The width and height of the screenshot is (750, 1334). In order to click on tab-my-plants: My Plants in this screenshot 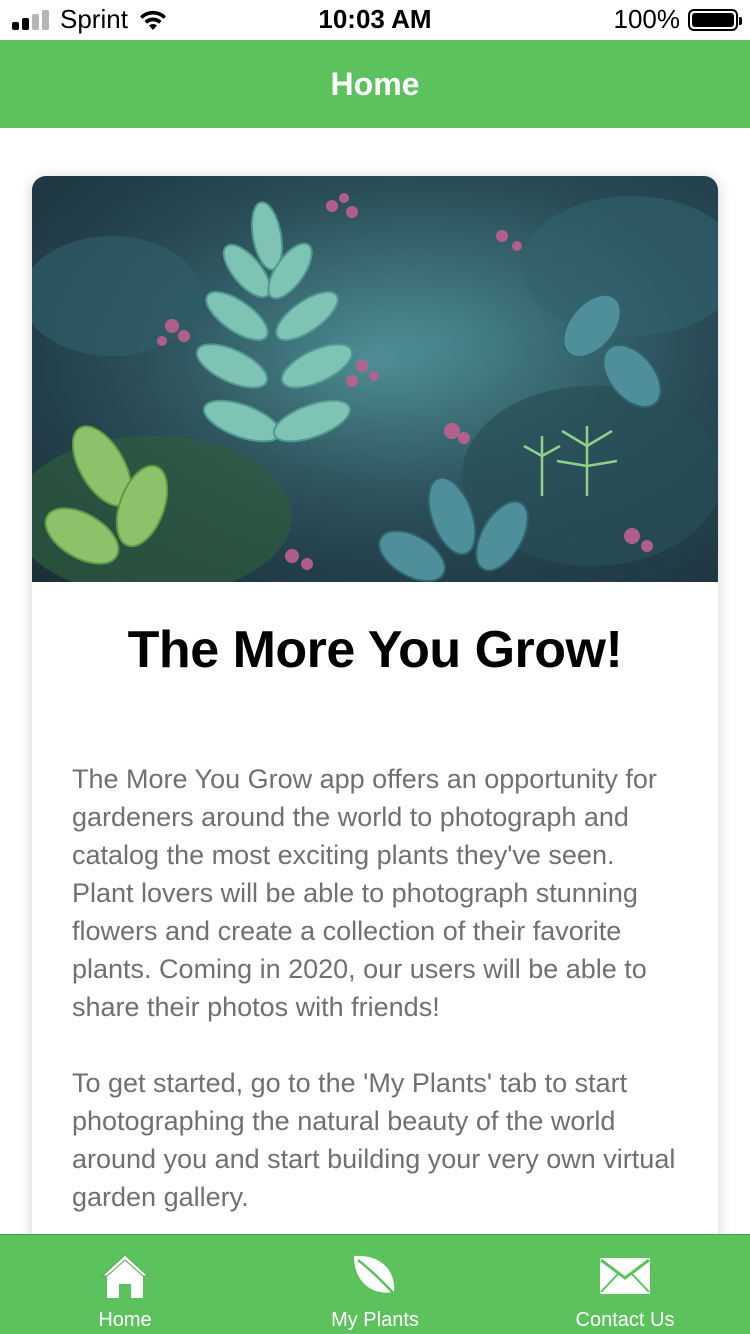, I will do `click(375, 1284)`.